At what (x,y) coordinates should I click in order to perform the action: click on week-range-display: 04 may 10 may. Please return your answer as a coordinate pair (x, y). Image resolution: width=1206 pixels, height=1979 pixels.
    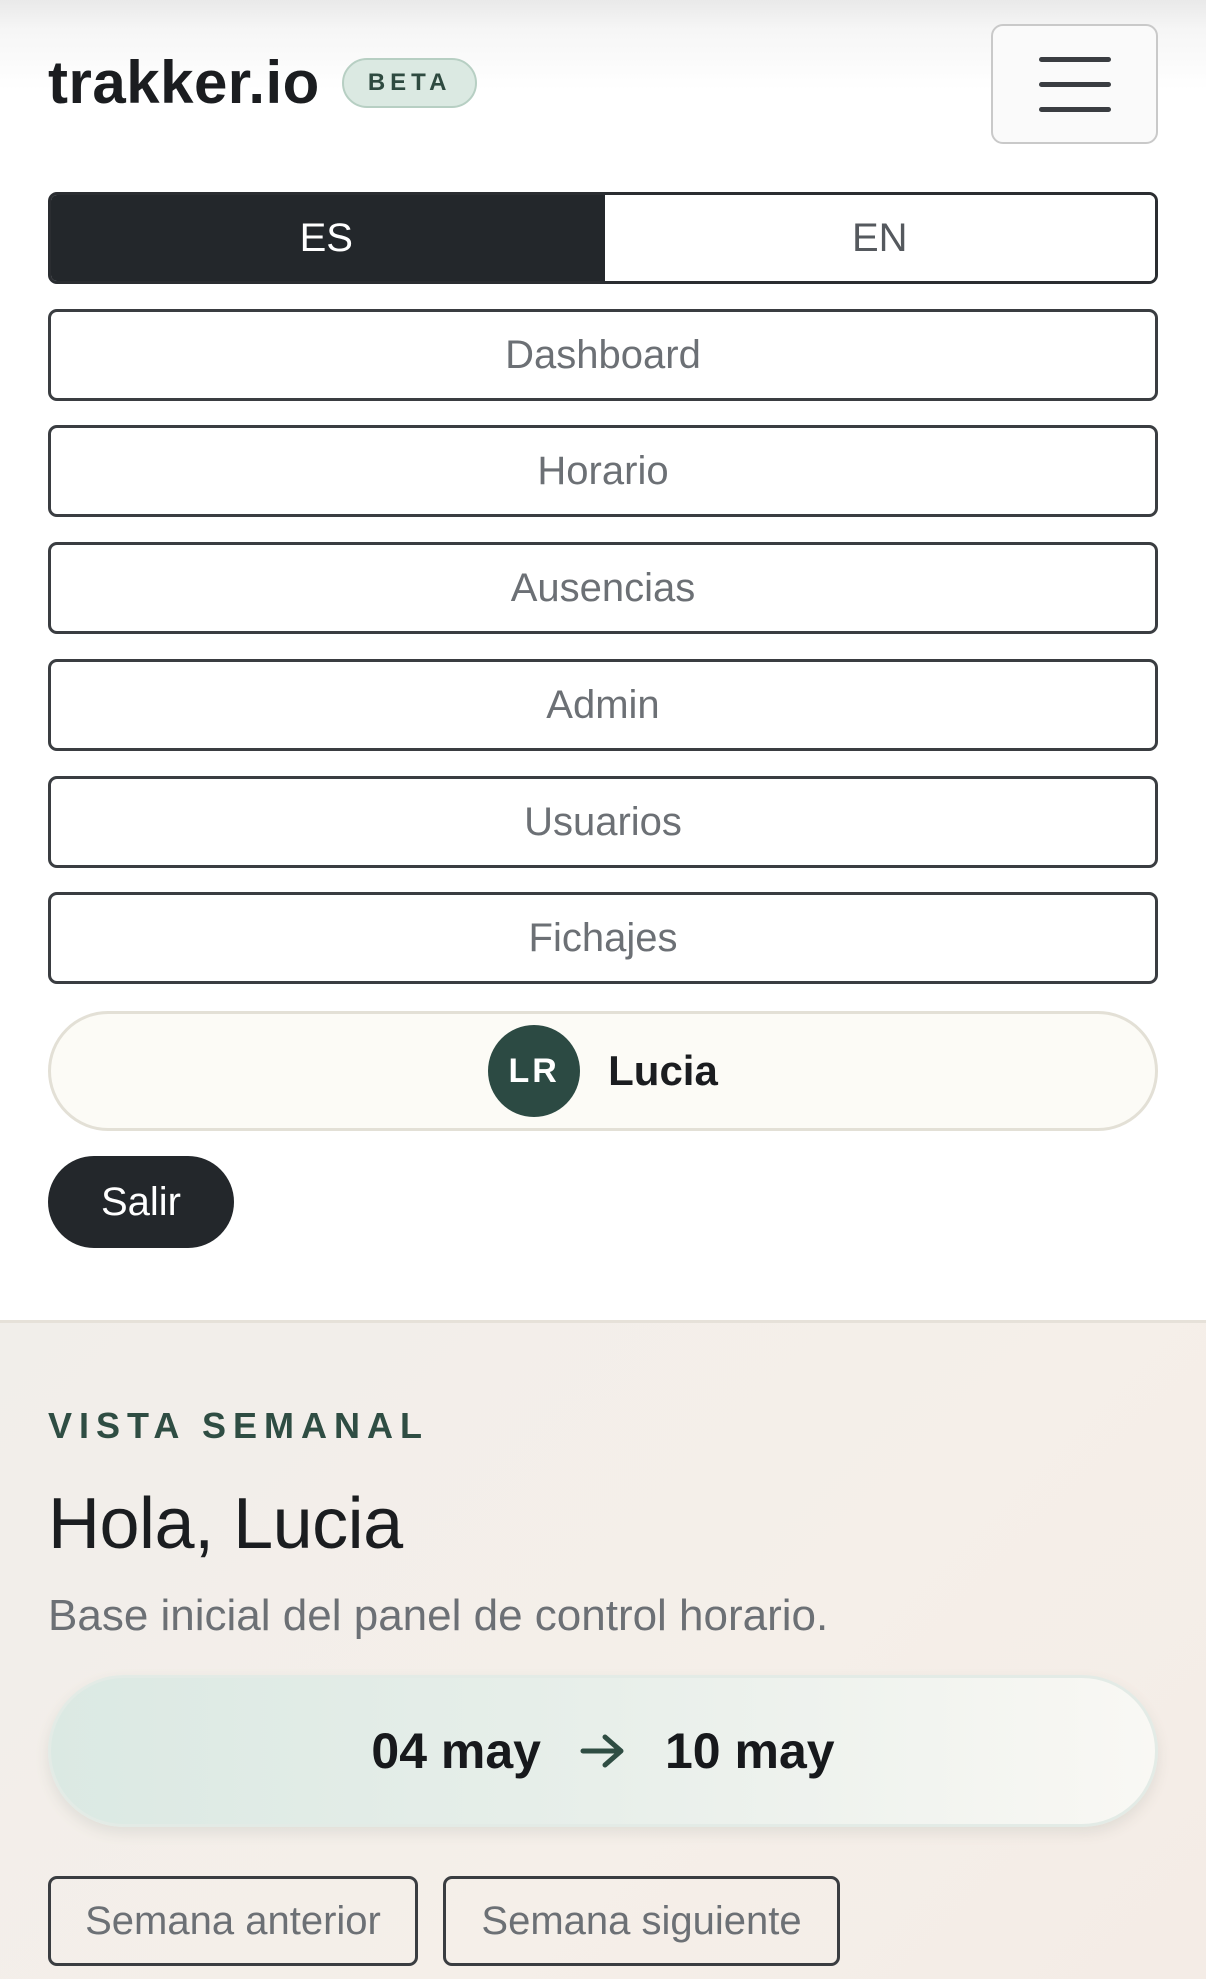
    Looking at the image, I should click on (603, 1751).